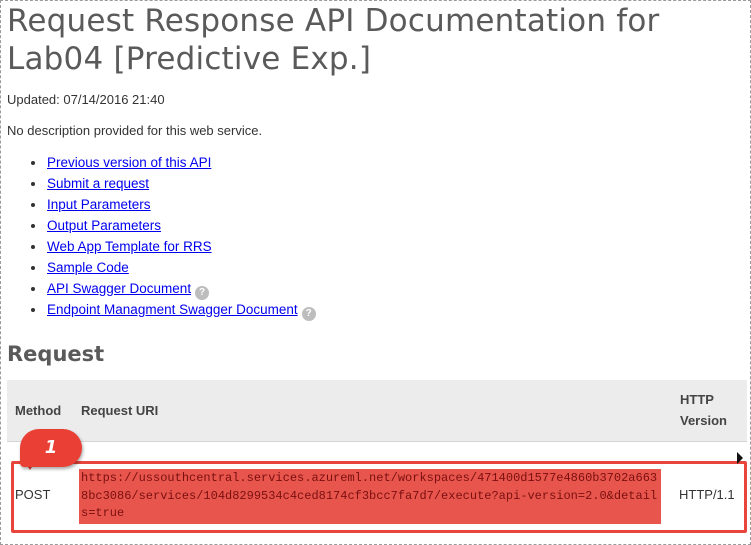 The height and width of the screenshot is (545, 751). What do you see at coordinates (88, 267) in the screenshot?
I see `link-sample-code: Sample Code` at bounding box center [88, 267].